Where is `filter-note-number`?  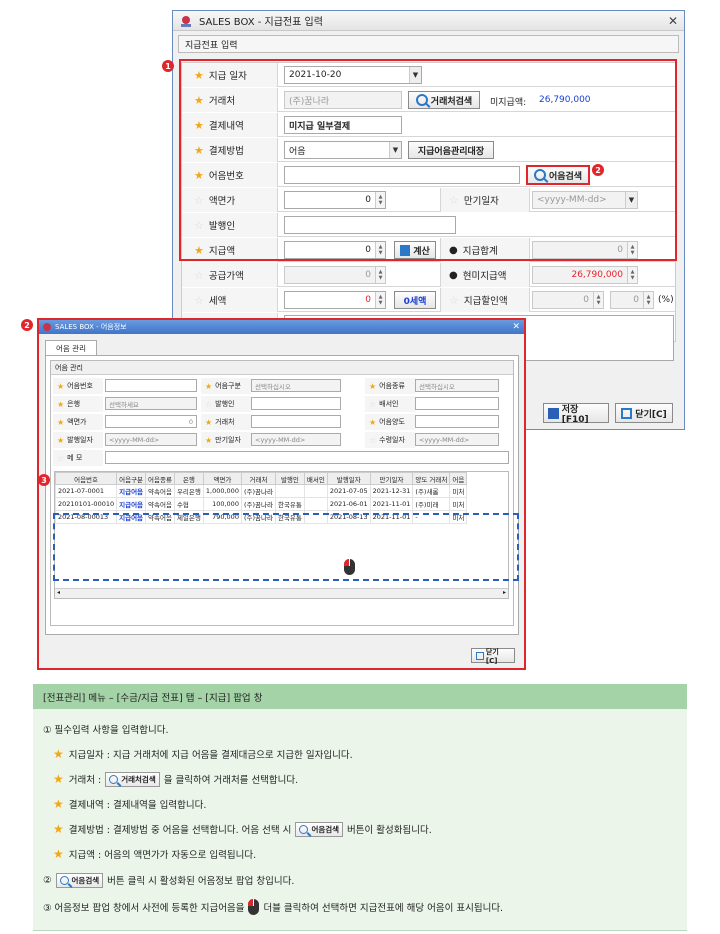
filter-note-number is located at coordinates (151, 385).